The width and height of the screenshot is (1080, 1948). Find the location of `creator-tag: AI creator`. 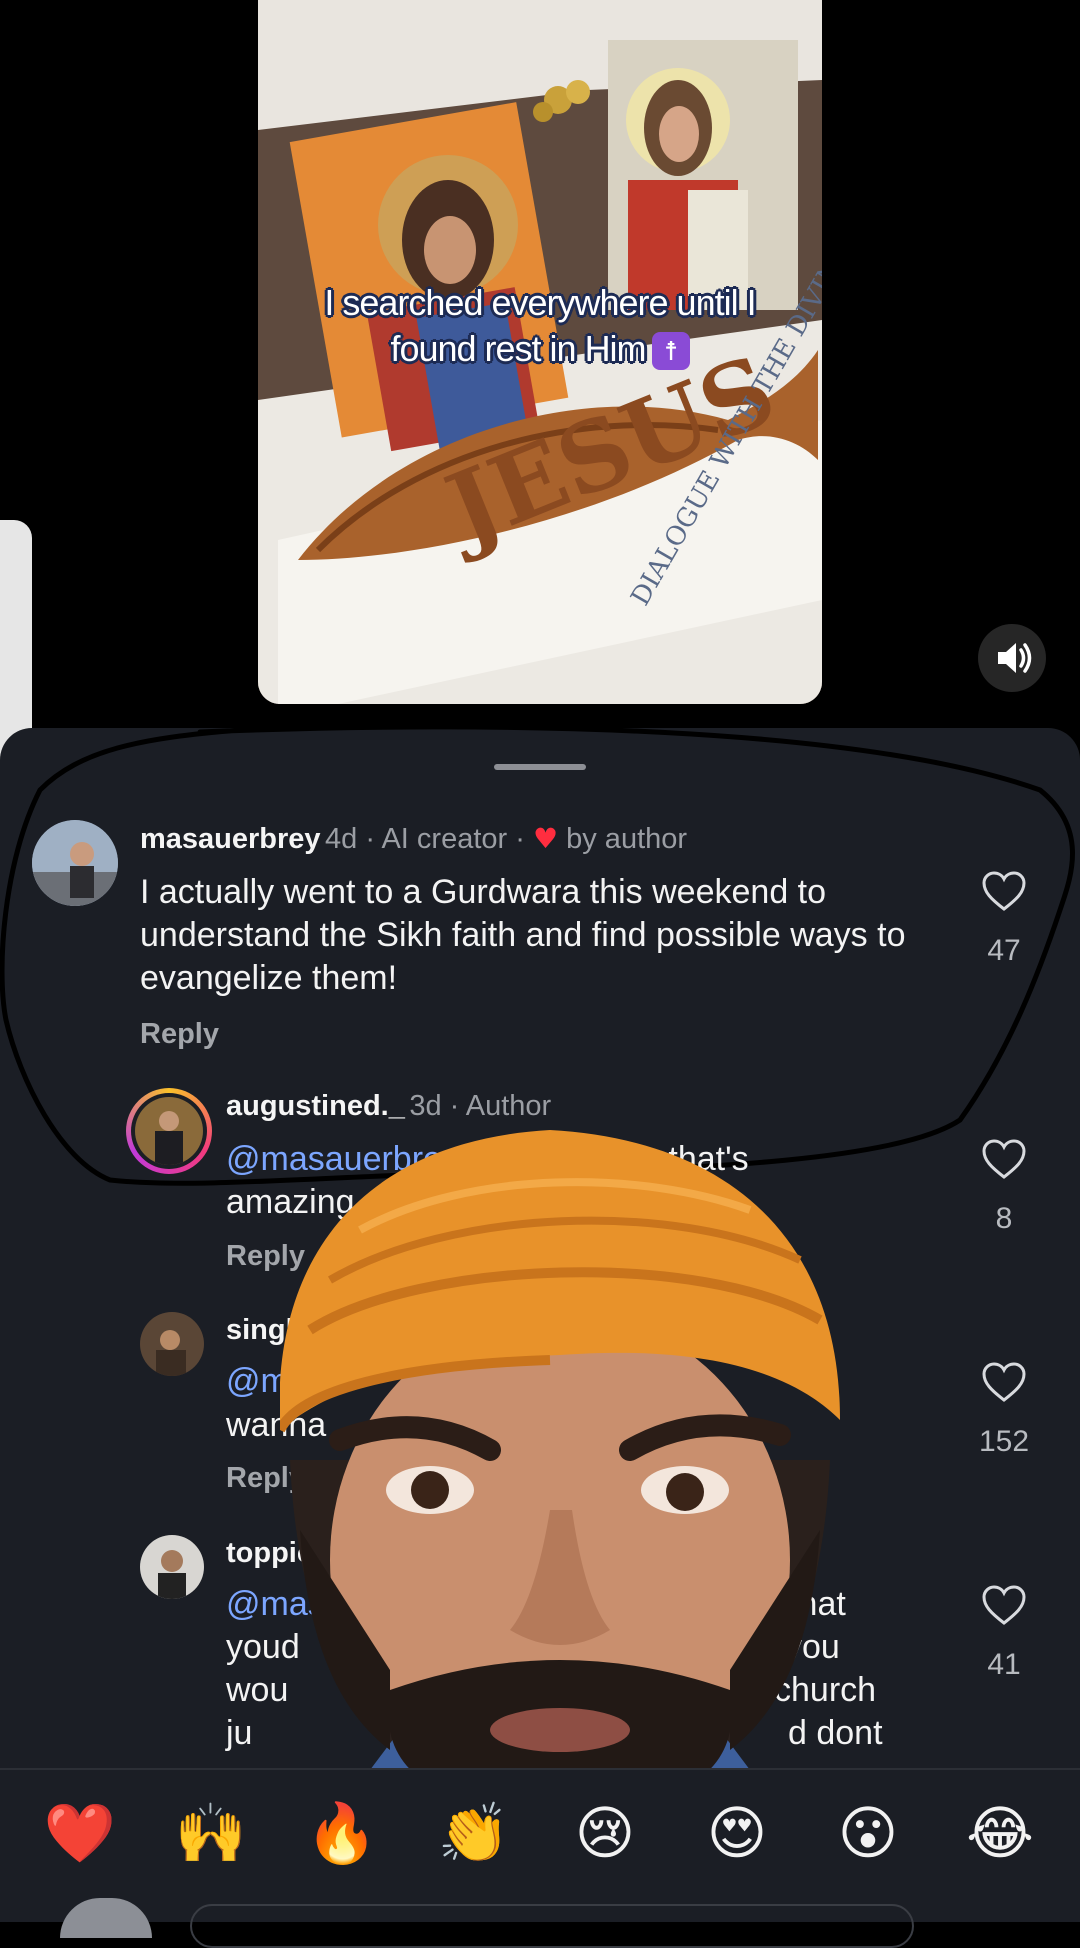

creator-tag: AI creator is located at coordinates (444, 839).